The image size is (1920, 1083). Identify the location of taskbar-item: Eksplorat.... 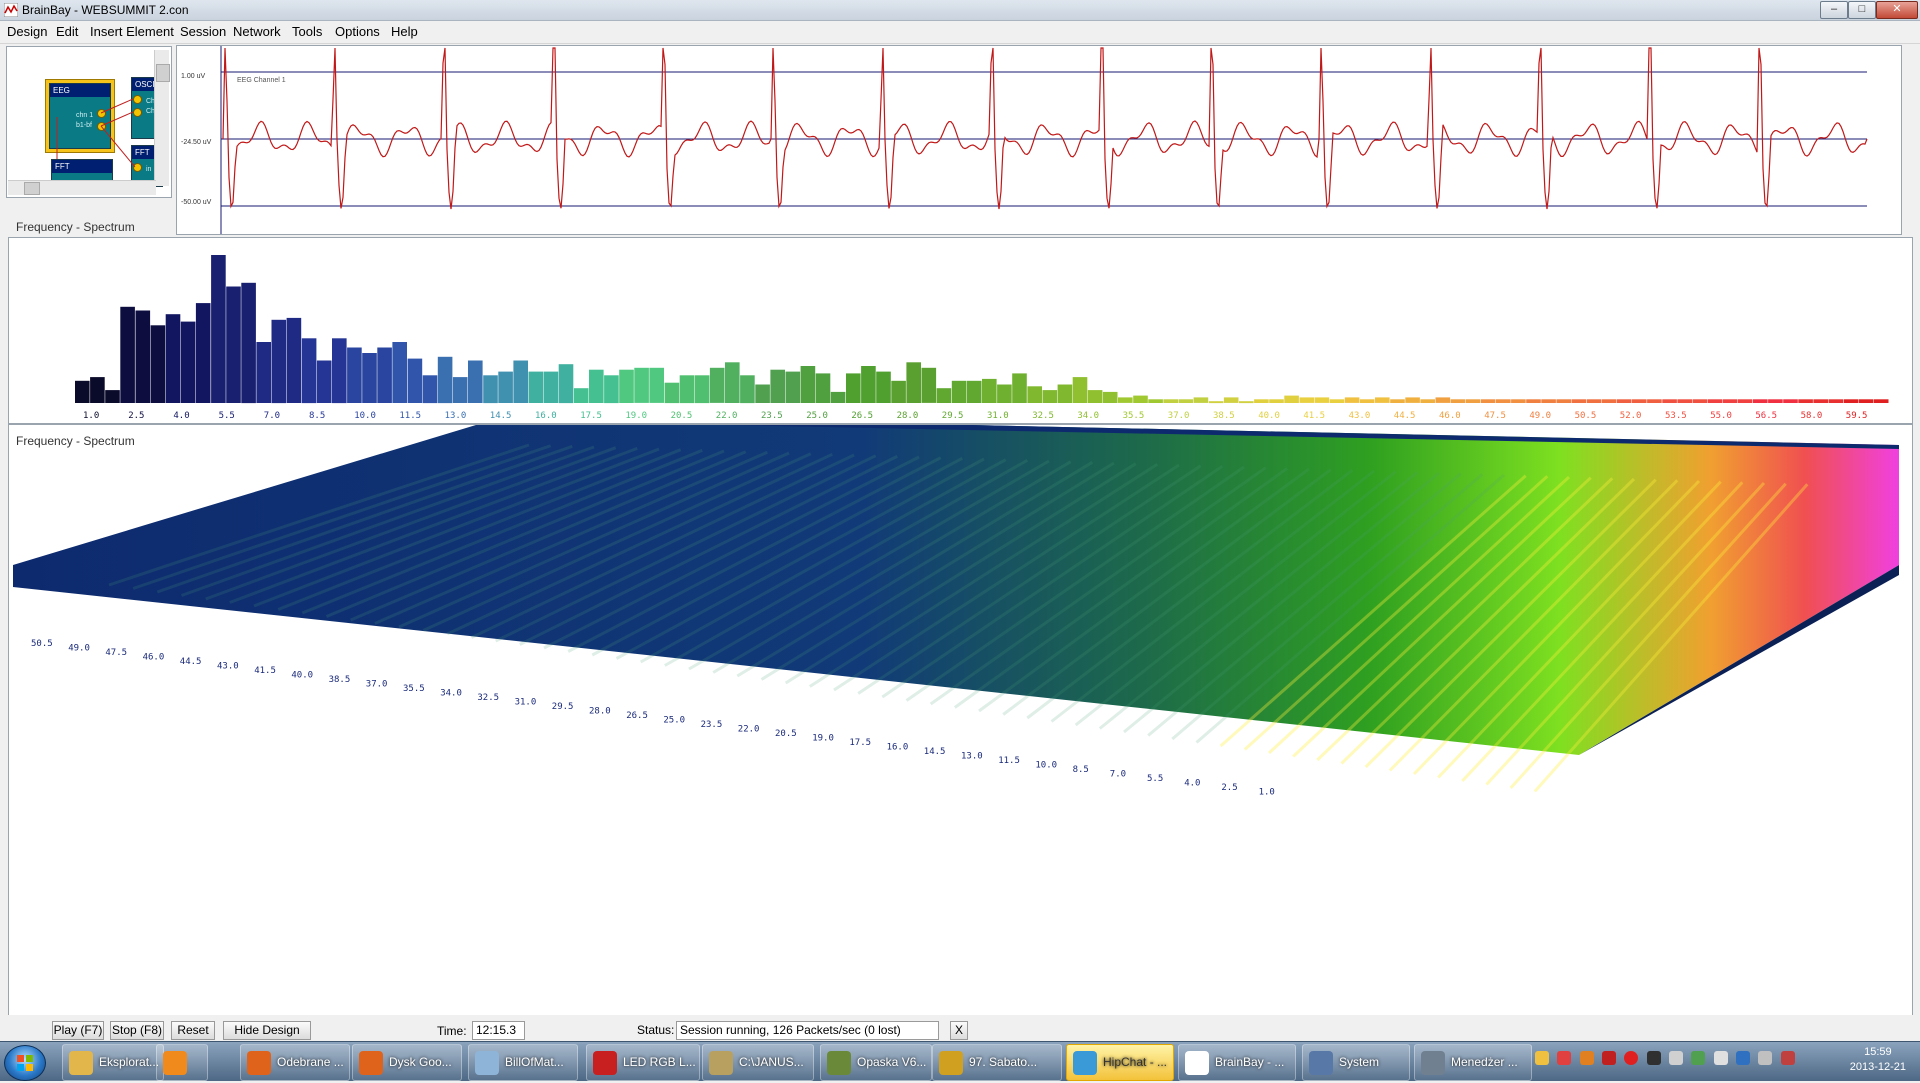
(113, 1062).